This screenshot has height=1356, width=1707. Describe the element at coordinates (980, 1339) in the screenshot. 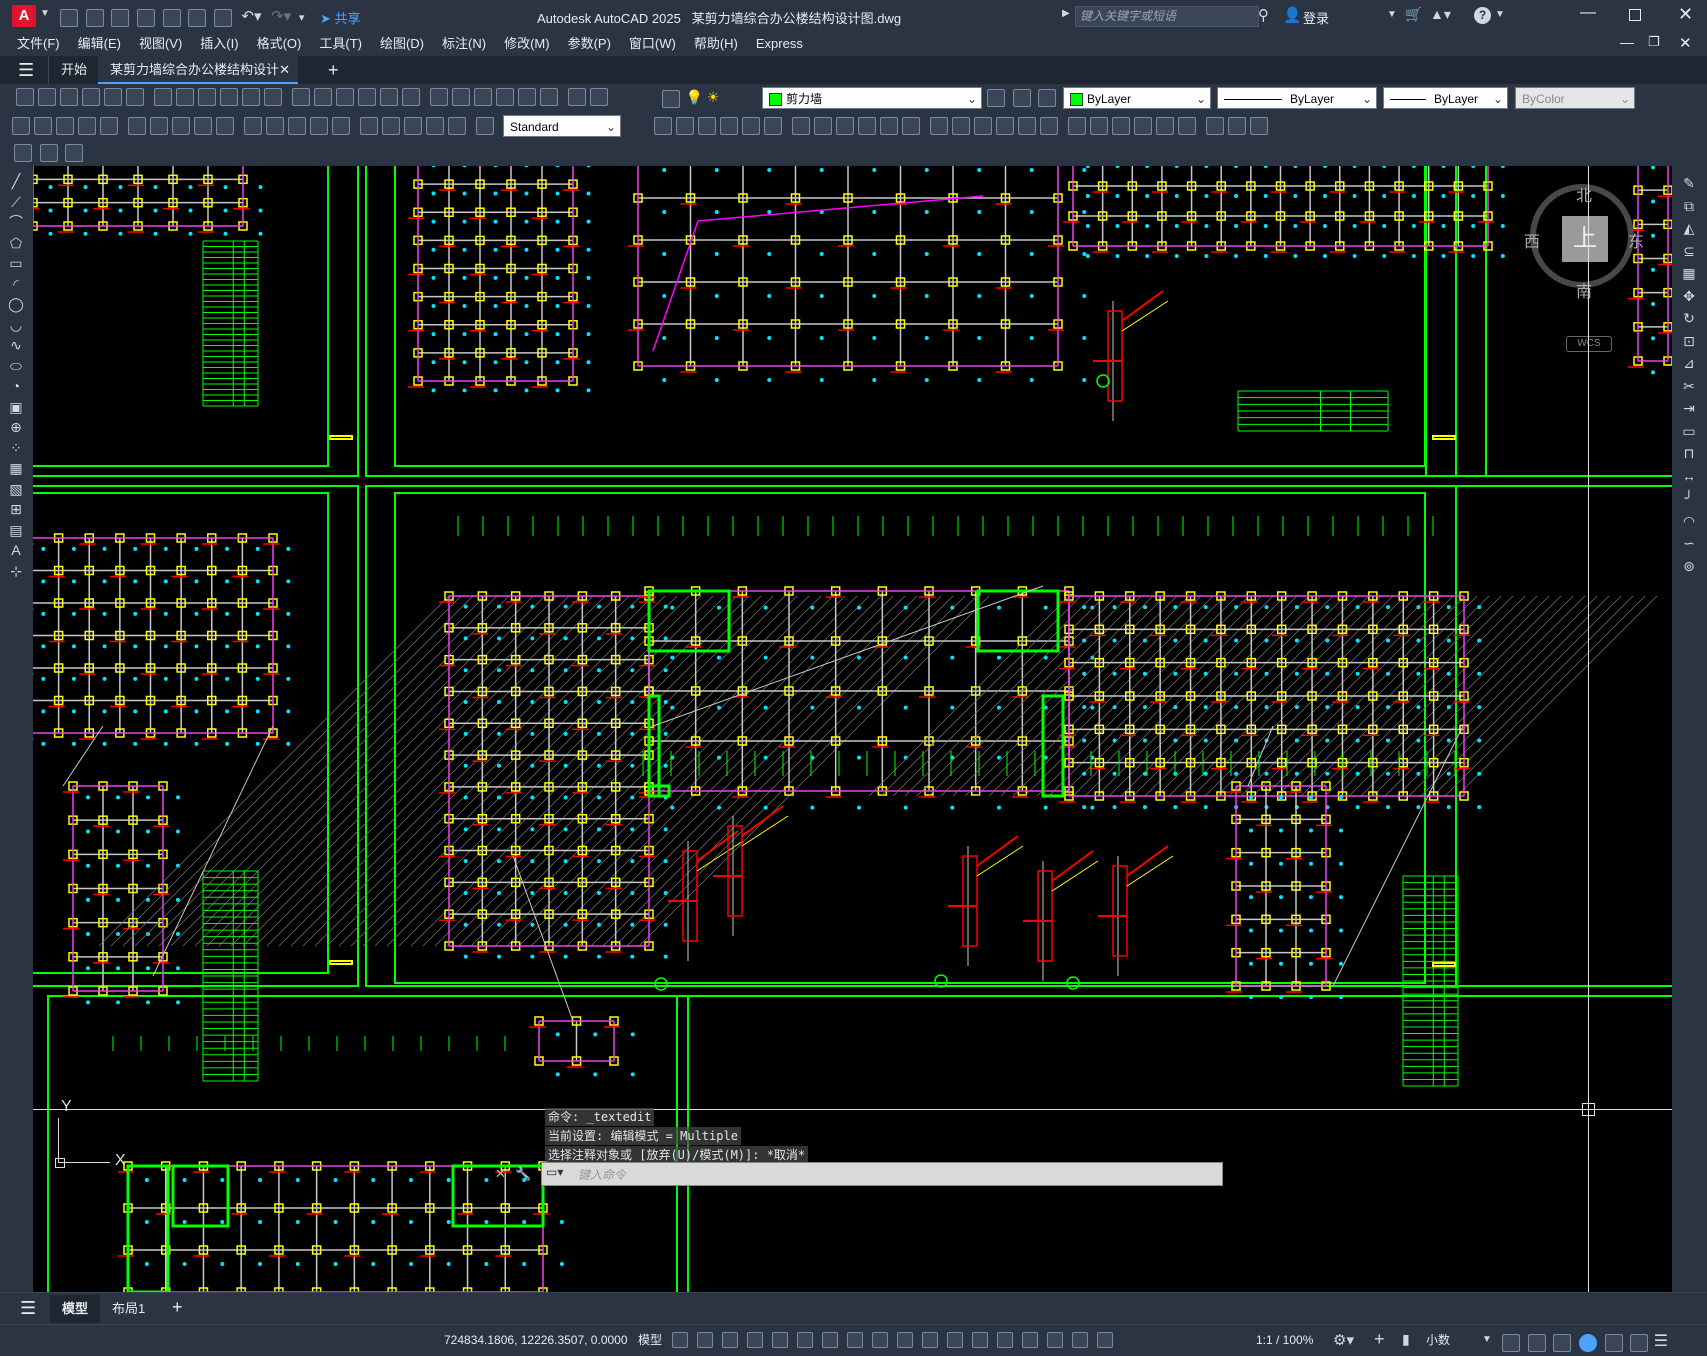

I see `3d-object-snap-icon` at that location.